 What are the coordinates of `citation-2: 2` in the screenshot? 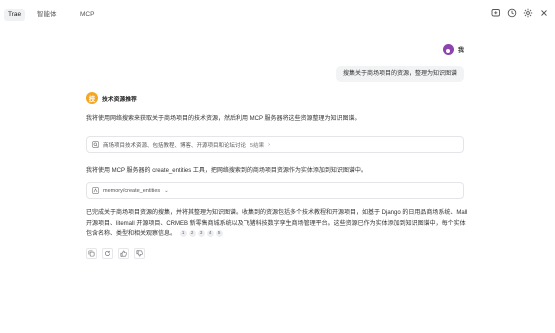 It's located at (192, 233).